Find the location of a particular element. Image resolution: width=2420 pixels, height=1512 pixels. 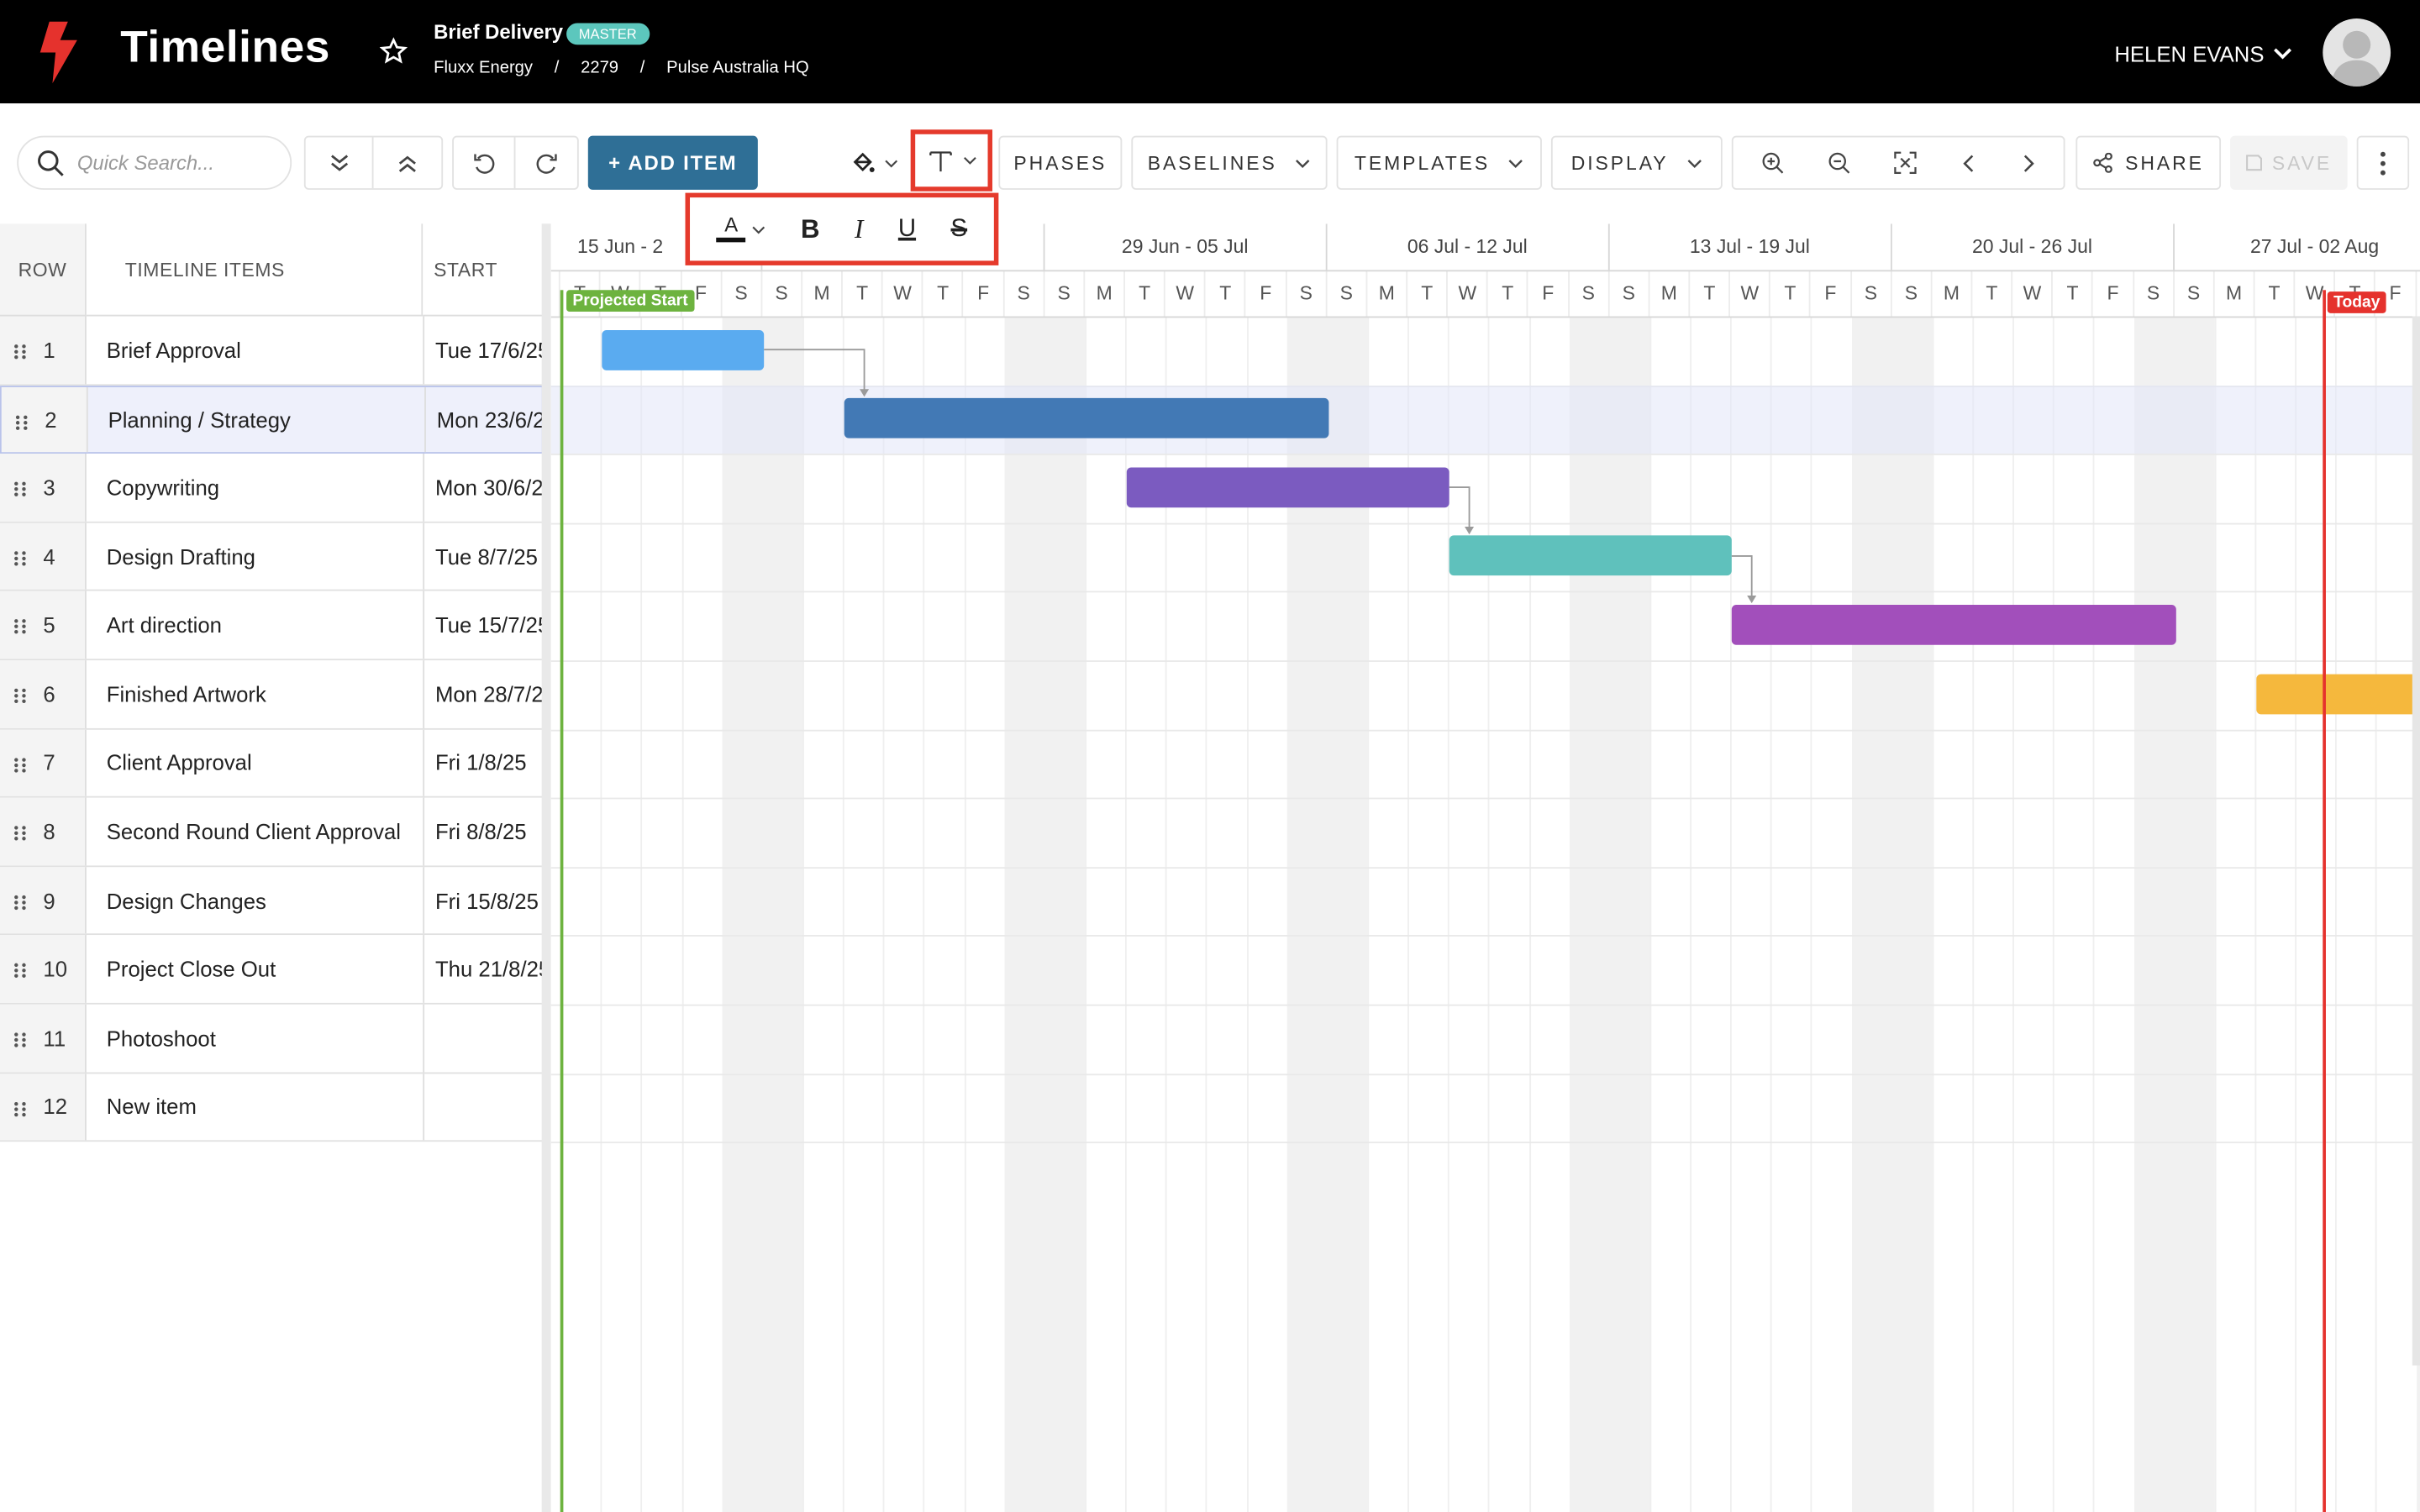

start-date-cell: Mon 28/7/25 is located at coordinates (483, 694).